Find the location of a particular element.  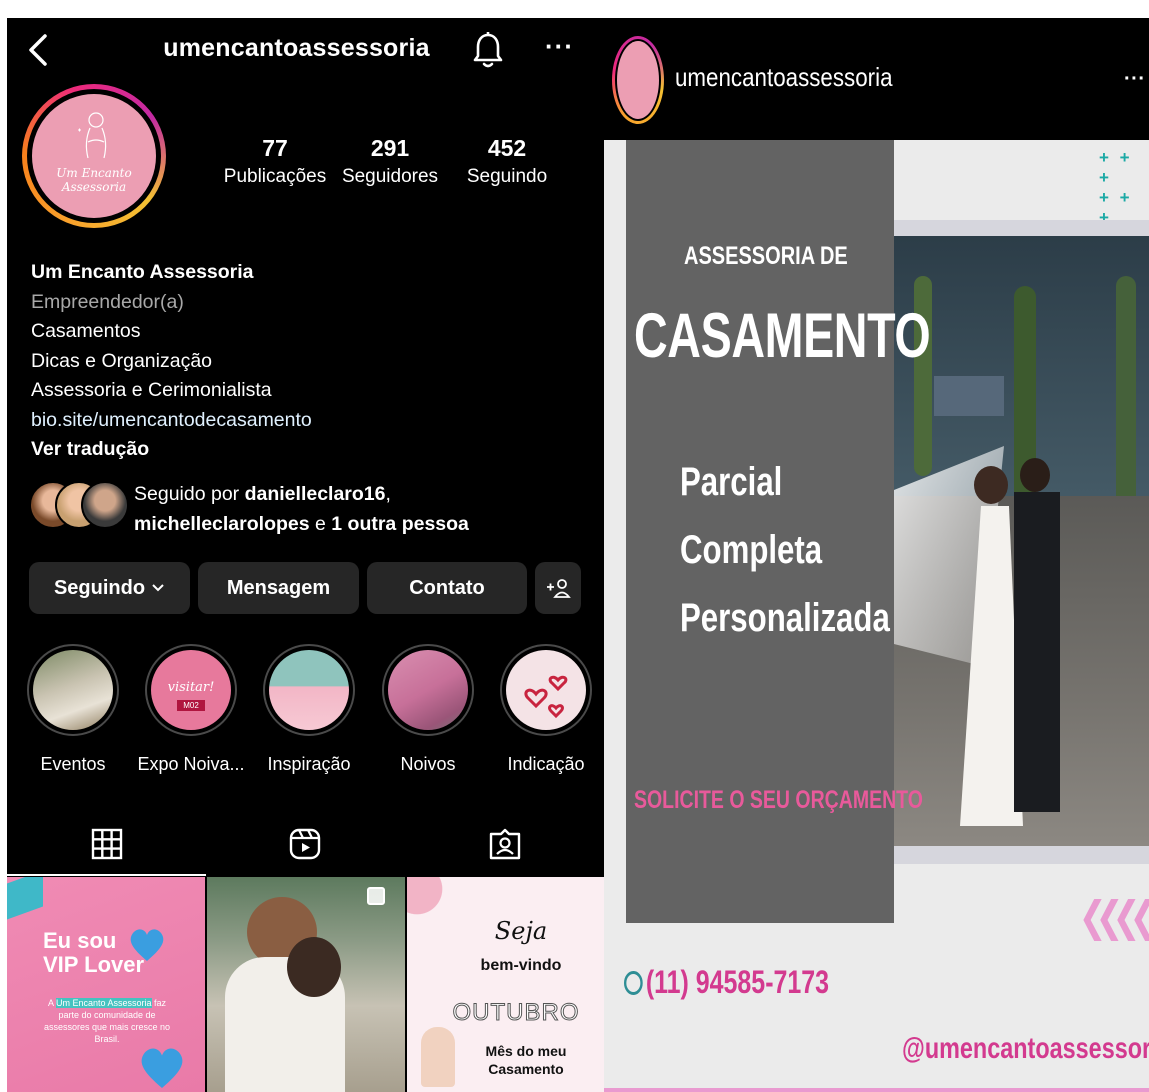

see-translation-link: Ver tradução is located at coordinates (171, 450).